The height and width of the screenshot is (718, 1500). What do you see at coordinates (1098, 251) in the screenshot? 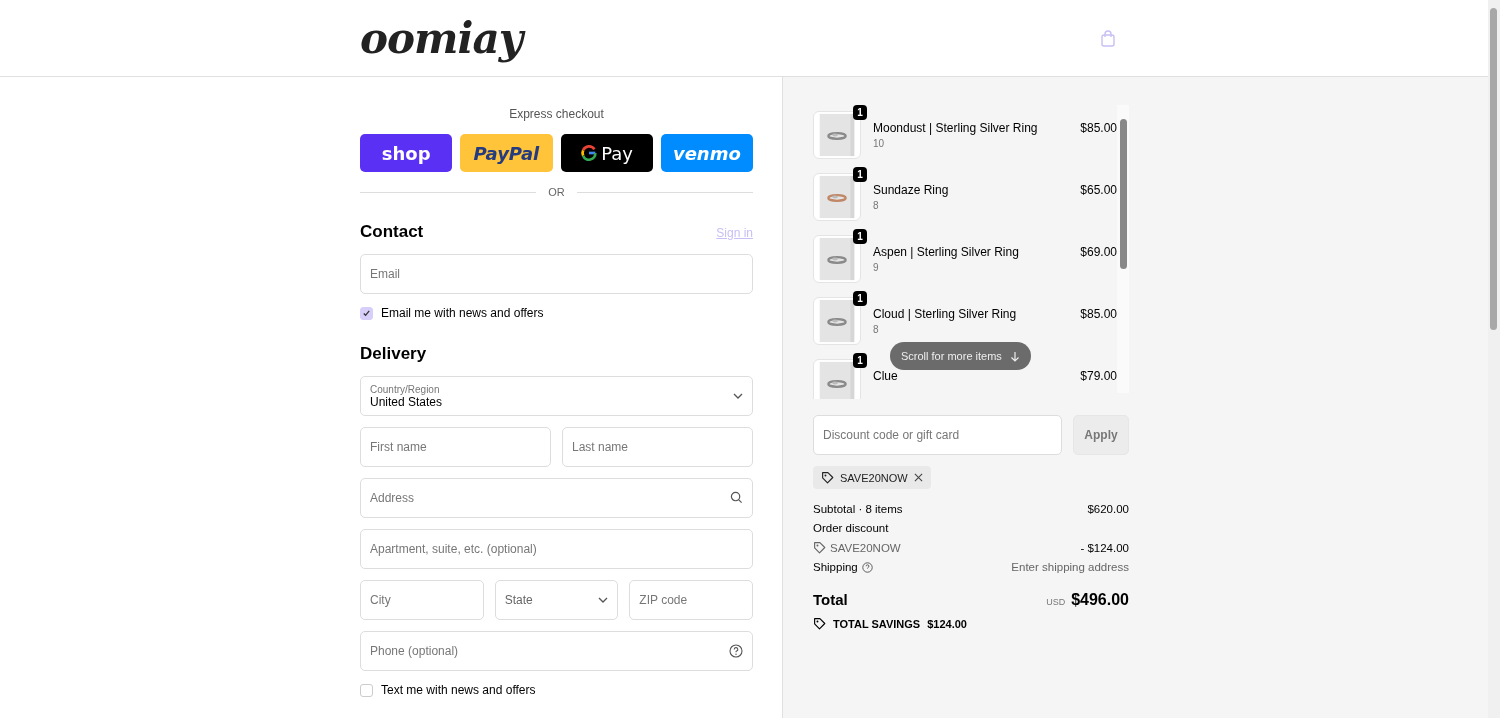
I see `product-price: $69.00` at bounding box center [1098, 251].